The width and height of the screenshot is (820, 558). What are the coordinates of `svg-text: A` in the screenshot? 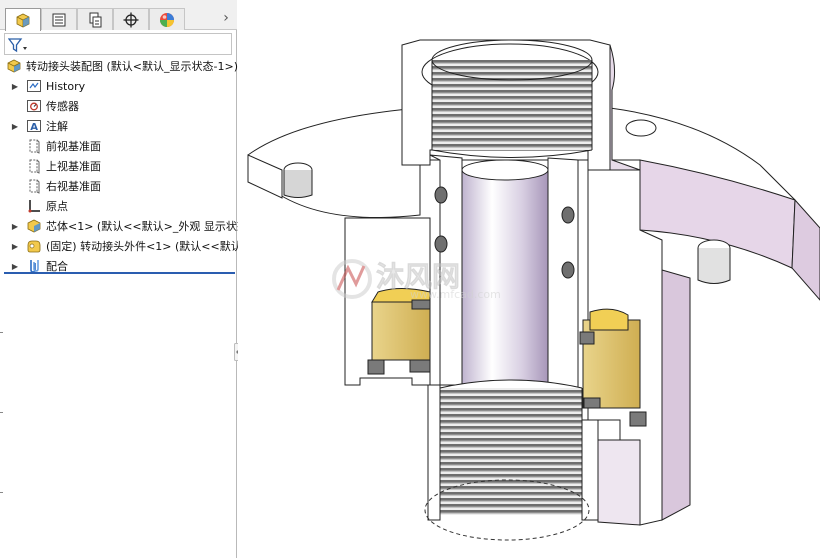 It's located at (34, 127).